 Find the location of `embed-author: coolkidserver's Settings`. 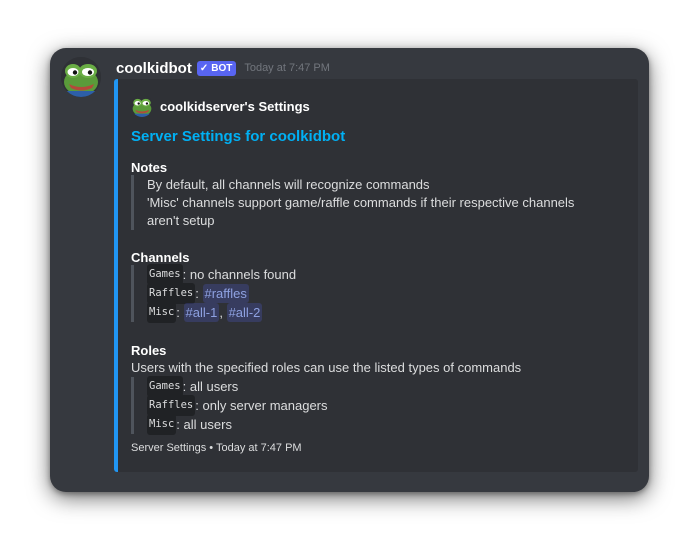

embed-author: coolkidserver's Settings is located at coordinates (220, 106).